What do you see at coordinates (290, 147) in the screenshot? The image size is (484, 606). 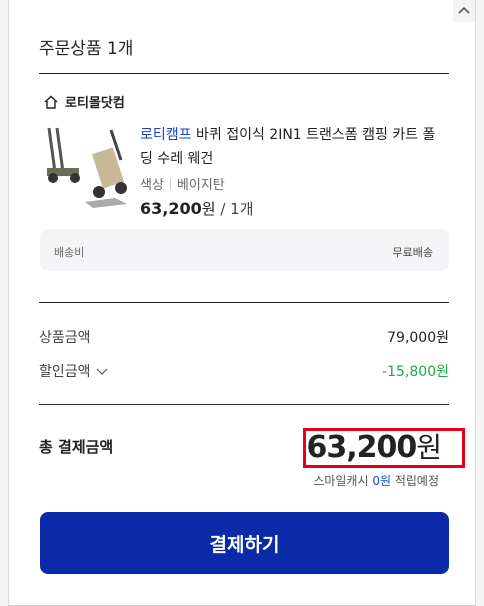 I see `product-title: 로티캠프 바퀴 접이식 2IN1 트랜스폼 캠핑 카트 폴딩 수레 웨건` at bounding box center [290, 147].